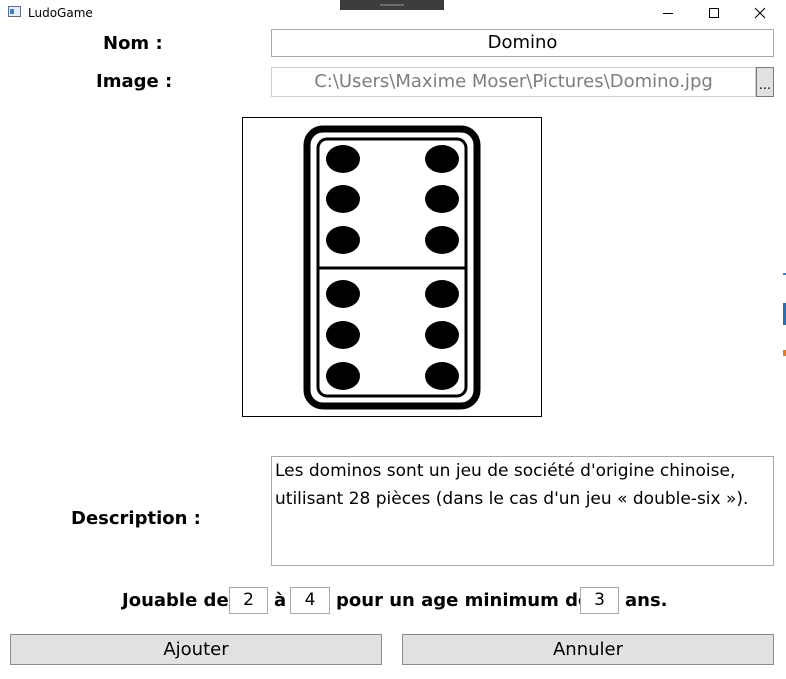 Image resolution: width=786 pixels, height=679 pixels. What do you see at coordinates (248, 600) in the screenshot?
I see `players-min-input: 2` at bounding box center [248, 600].